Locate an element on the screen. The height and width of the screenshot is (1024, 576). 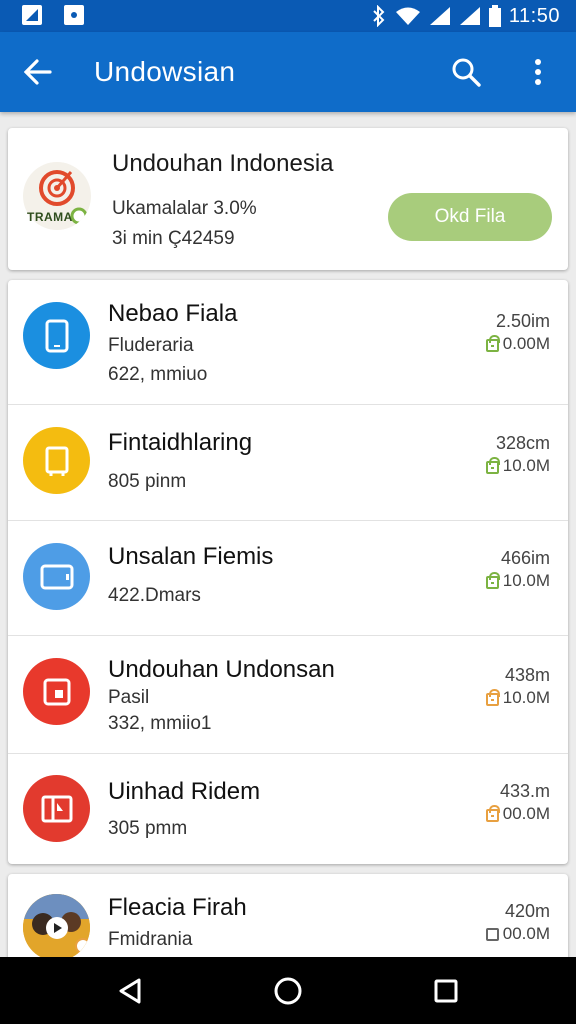
arrow-back-icon is located at coordinates (38, 72).